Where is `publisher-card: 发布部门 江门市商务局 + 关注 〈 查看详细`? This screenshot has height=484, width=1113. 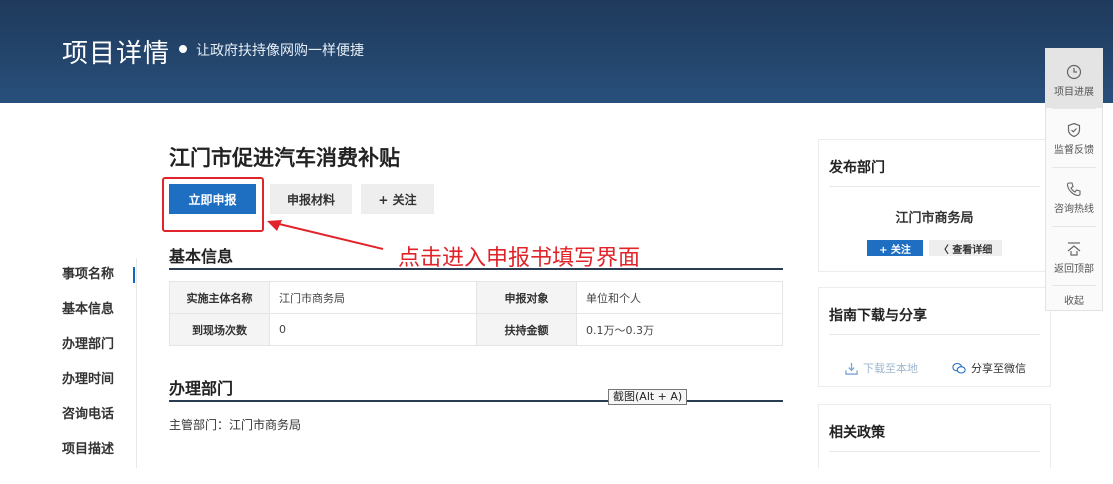
publisher-card: 发布部门 江门市商务局 + 关注 〈 查看详细 is located at coordinates (934, 205).